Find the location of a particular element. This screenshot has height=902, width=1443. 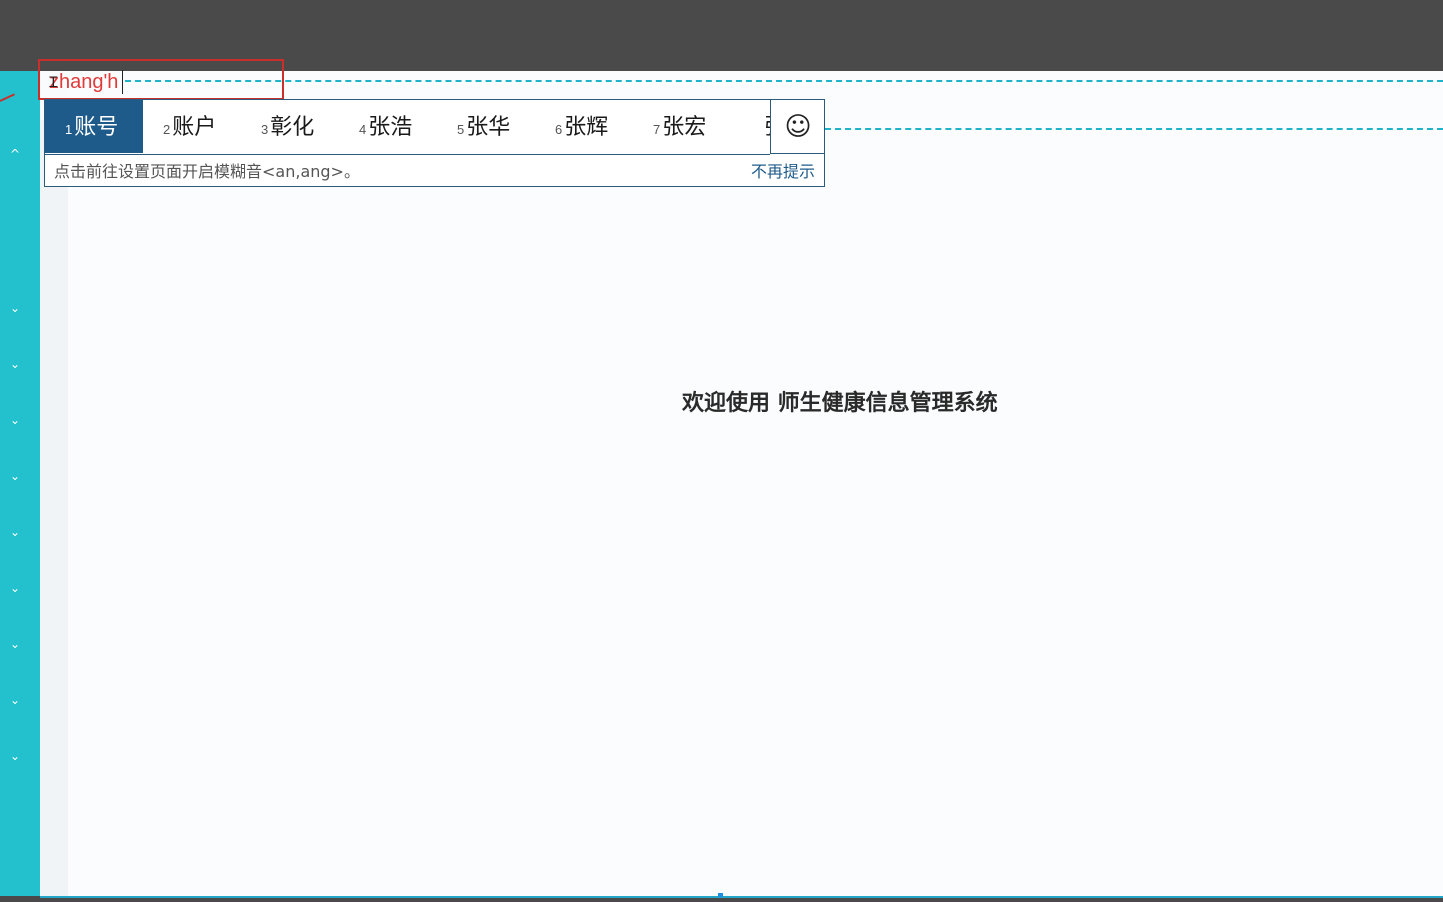

ime-fuzzy-pinyin-hint: 点击前往设置页面开启模糊音<an,ang>。 is located at coordinates (207, 170).